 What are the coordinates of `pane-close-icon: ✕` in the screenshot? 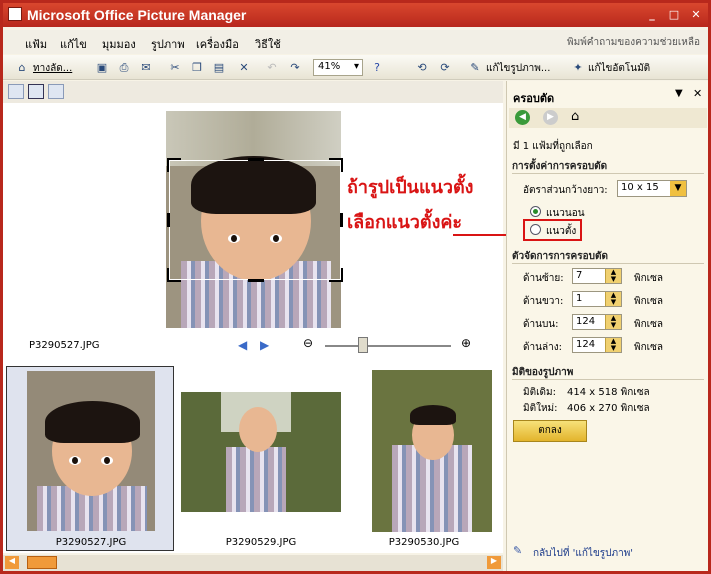 It's located at (697, 93).